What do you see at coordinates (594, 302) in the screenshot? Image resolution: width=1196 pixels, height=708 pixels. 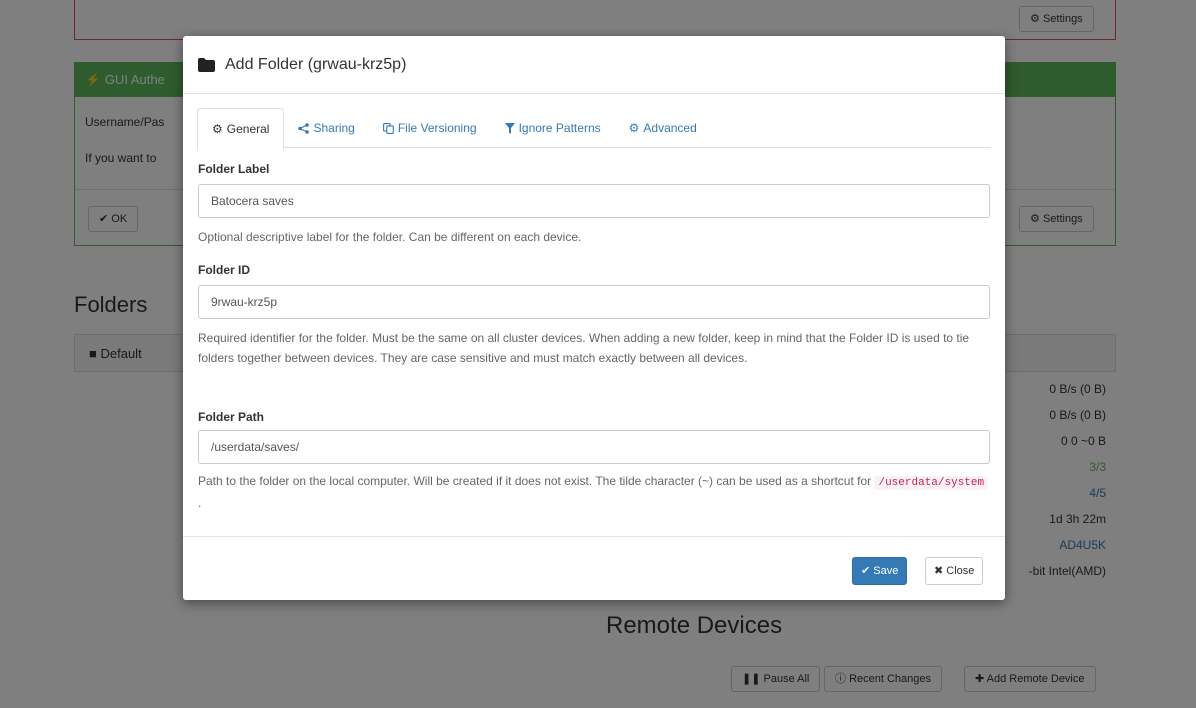 I see `folder-id-input` at bounding box center [594, 302].